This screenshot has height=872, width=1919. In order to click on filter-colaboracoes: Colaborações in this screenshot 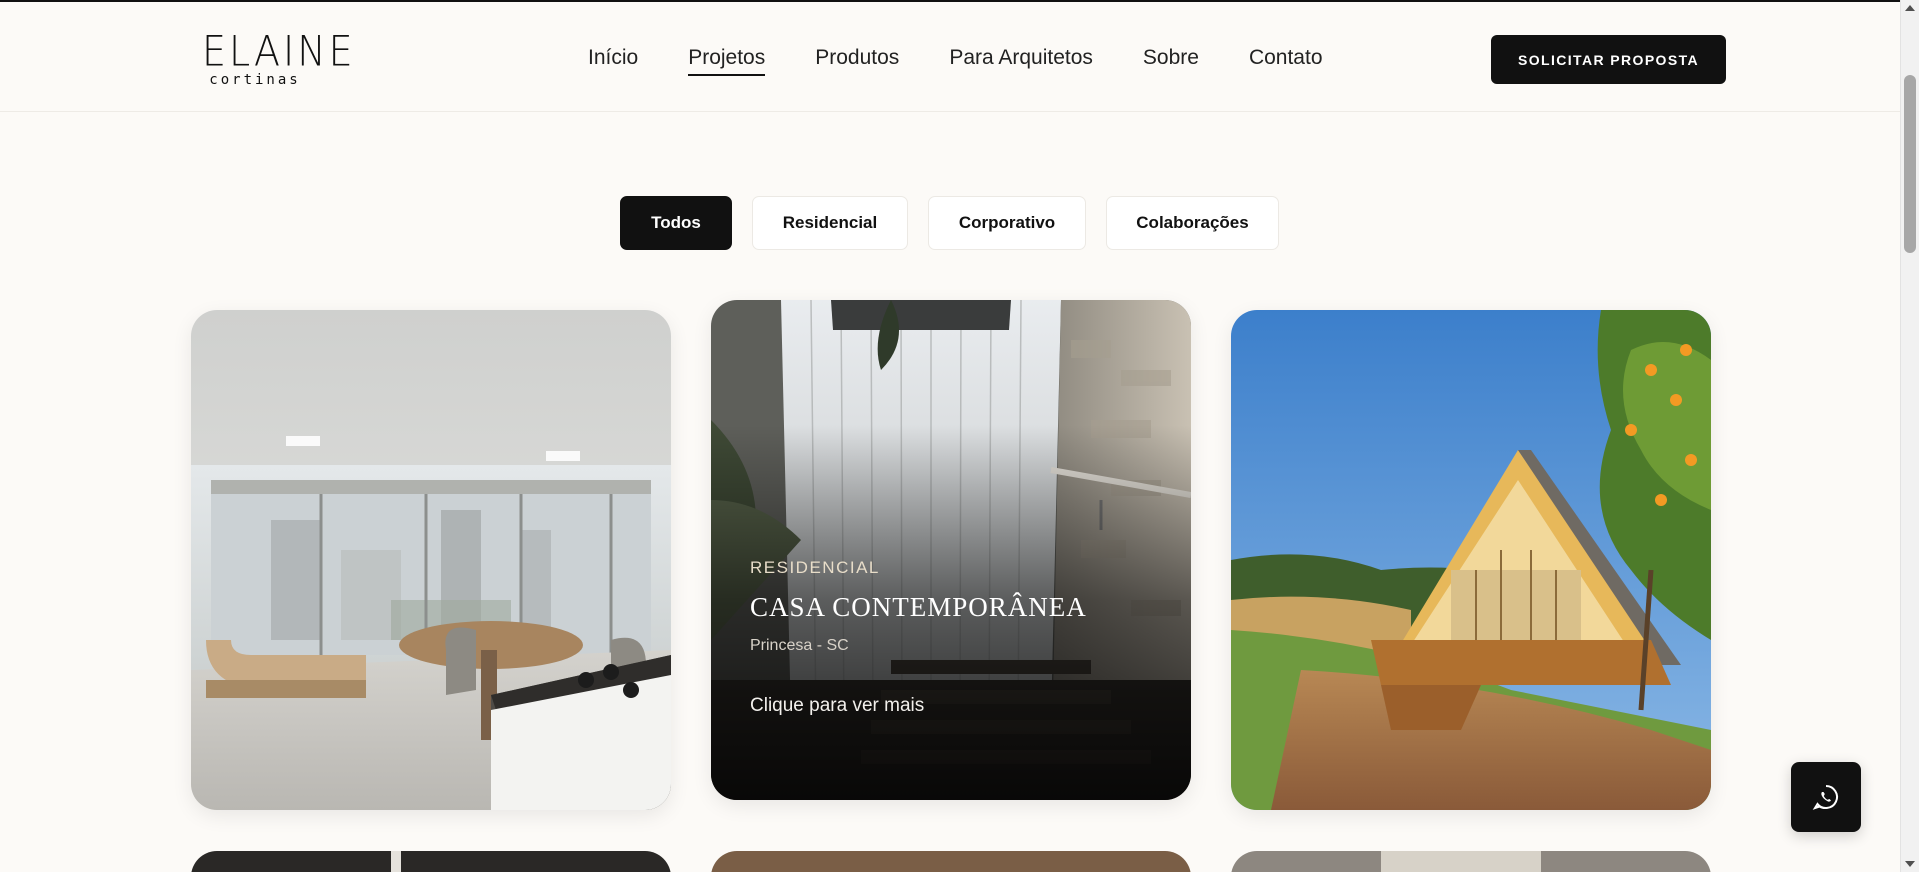, I will do `click(1192, 223)`.